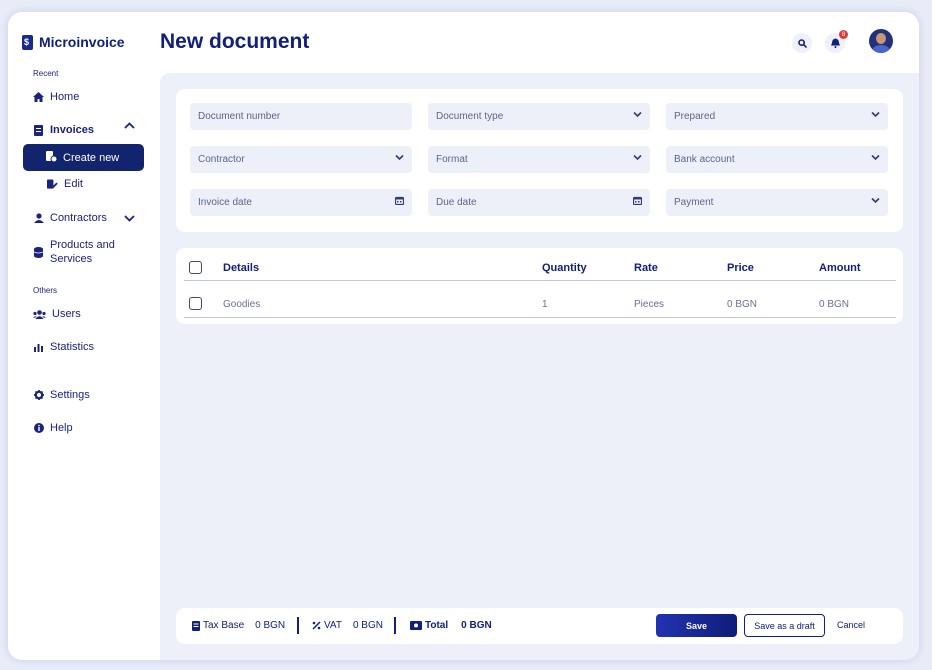 The height and width of the screenshot is (670, 932). Describe the element at coordinates (72, 347) in the screenshot. I see `sidebar-item-label: Statistics` at that location.